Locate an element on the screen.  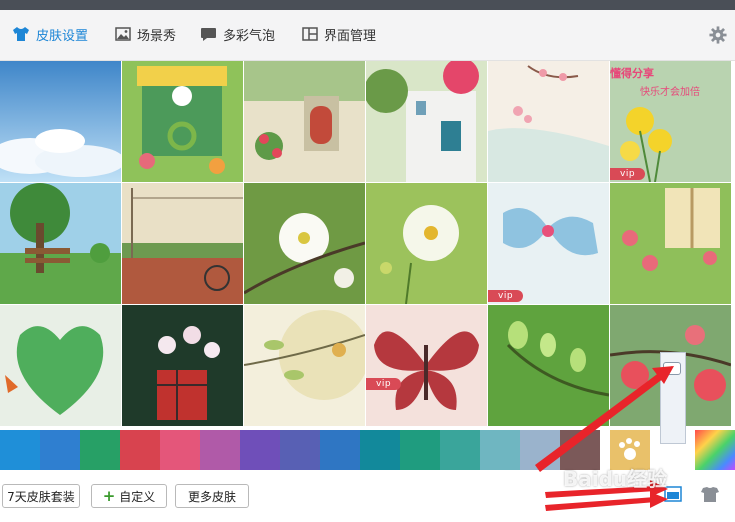
skin-pack-label: 7天皮肤套装 is located at coordinates (41, 496).